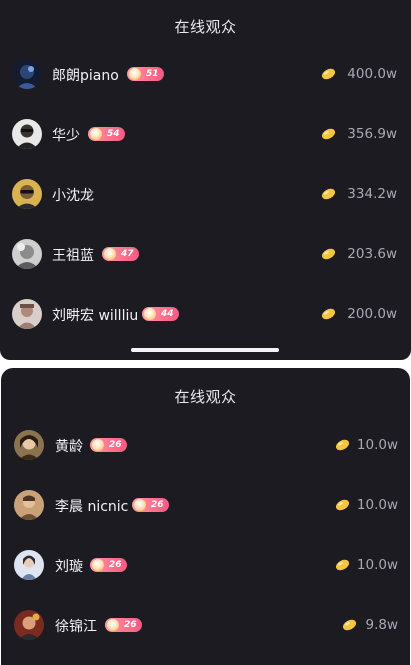  Describe the element at coordinates (85, 76) in the screenshot. I see `viewer-name: 郎朗piano` at that location.